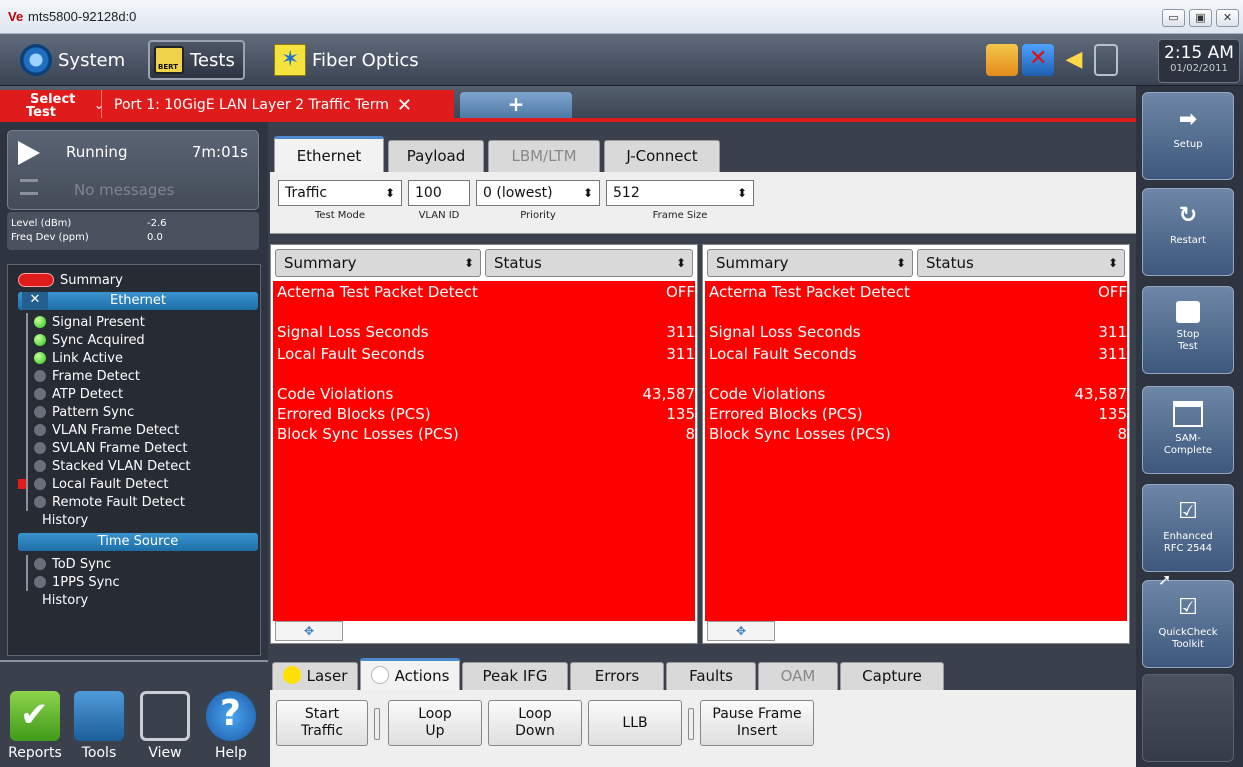 The height and width of the screenshot is (767, 1243). Describe the element at coordinates (515, 676) in the screenshot. I see `tab-peak-ifg: Peak IFG` at that location.